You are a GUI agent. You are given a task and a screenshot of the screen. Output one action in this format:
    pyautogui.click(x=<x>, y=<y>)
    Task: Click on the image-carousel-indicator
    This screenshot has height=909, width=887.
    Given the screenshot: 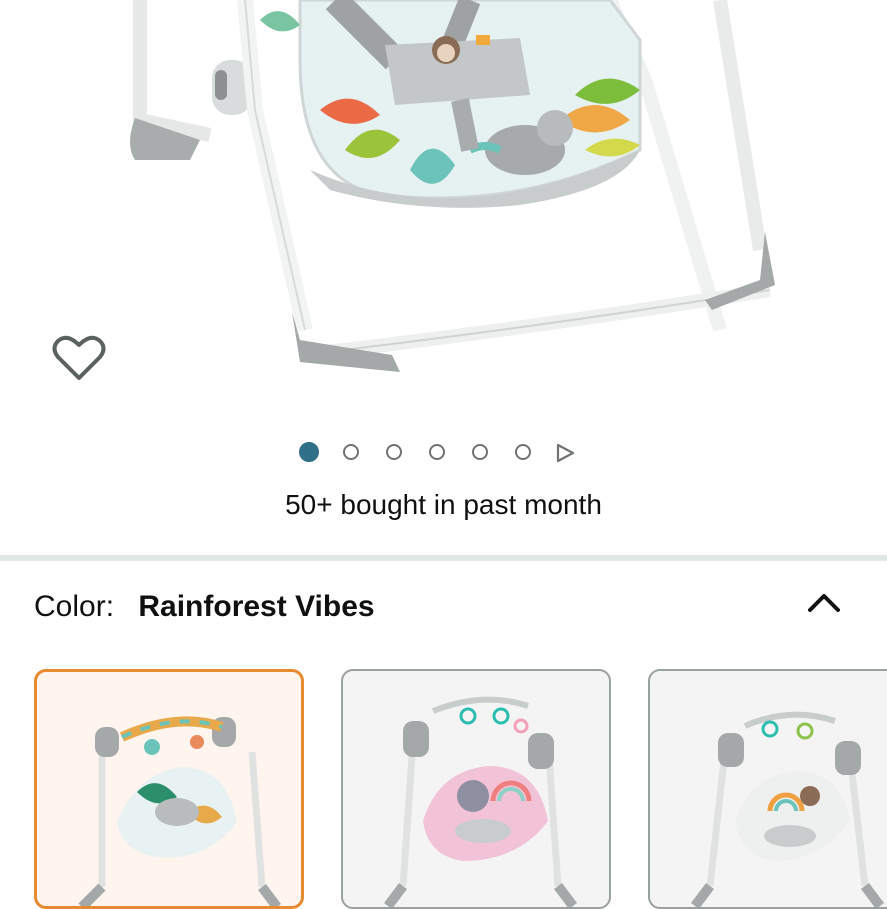 What is the action you would take?
    pyautogui.click(x=443, y=453)
    